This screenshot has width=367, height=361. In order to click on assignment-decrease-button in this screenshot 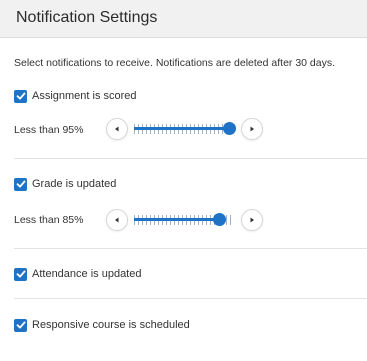, I will do `click(117, 129)`.